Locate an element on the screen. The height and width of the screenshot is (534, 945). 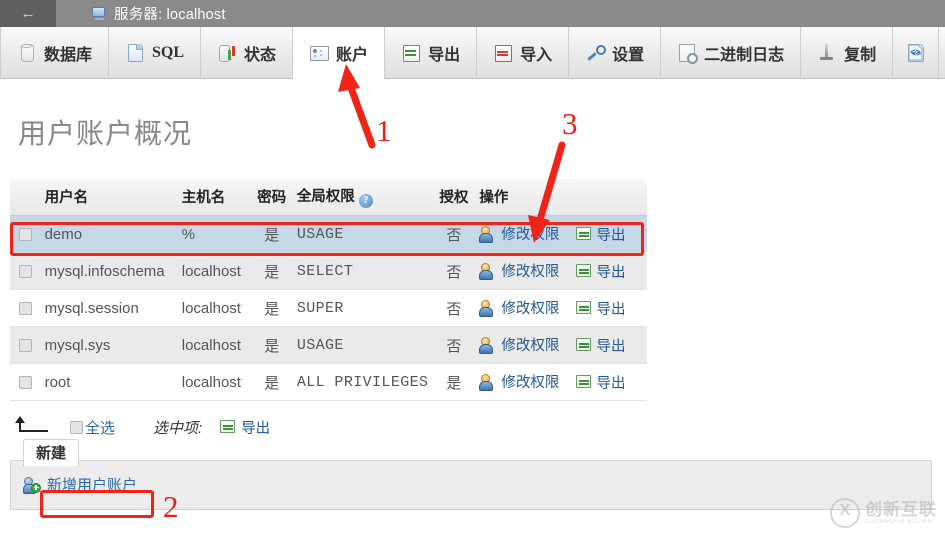
server-title-text: 服务器: localhost is located at coordinates (170, 15).